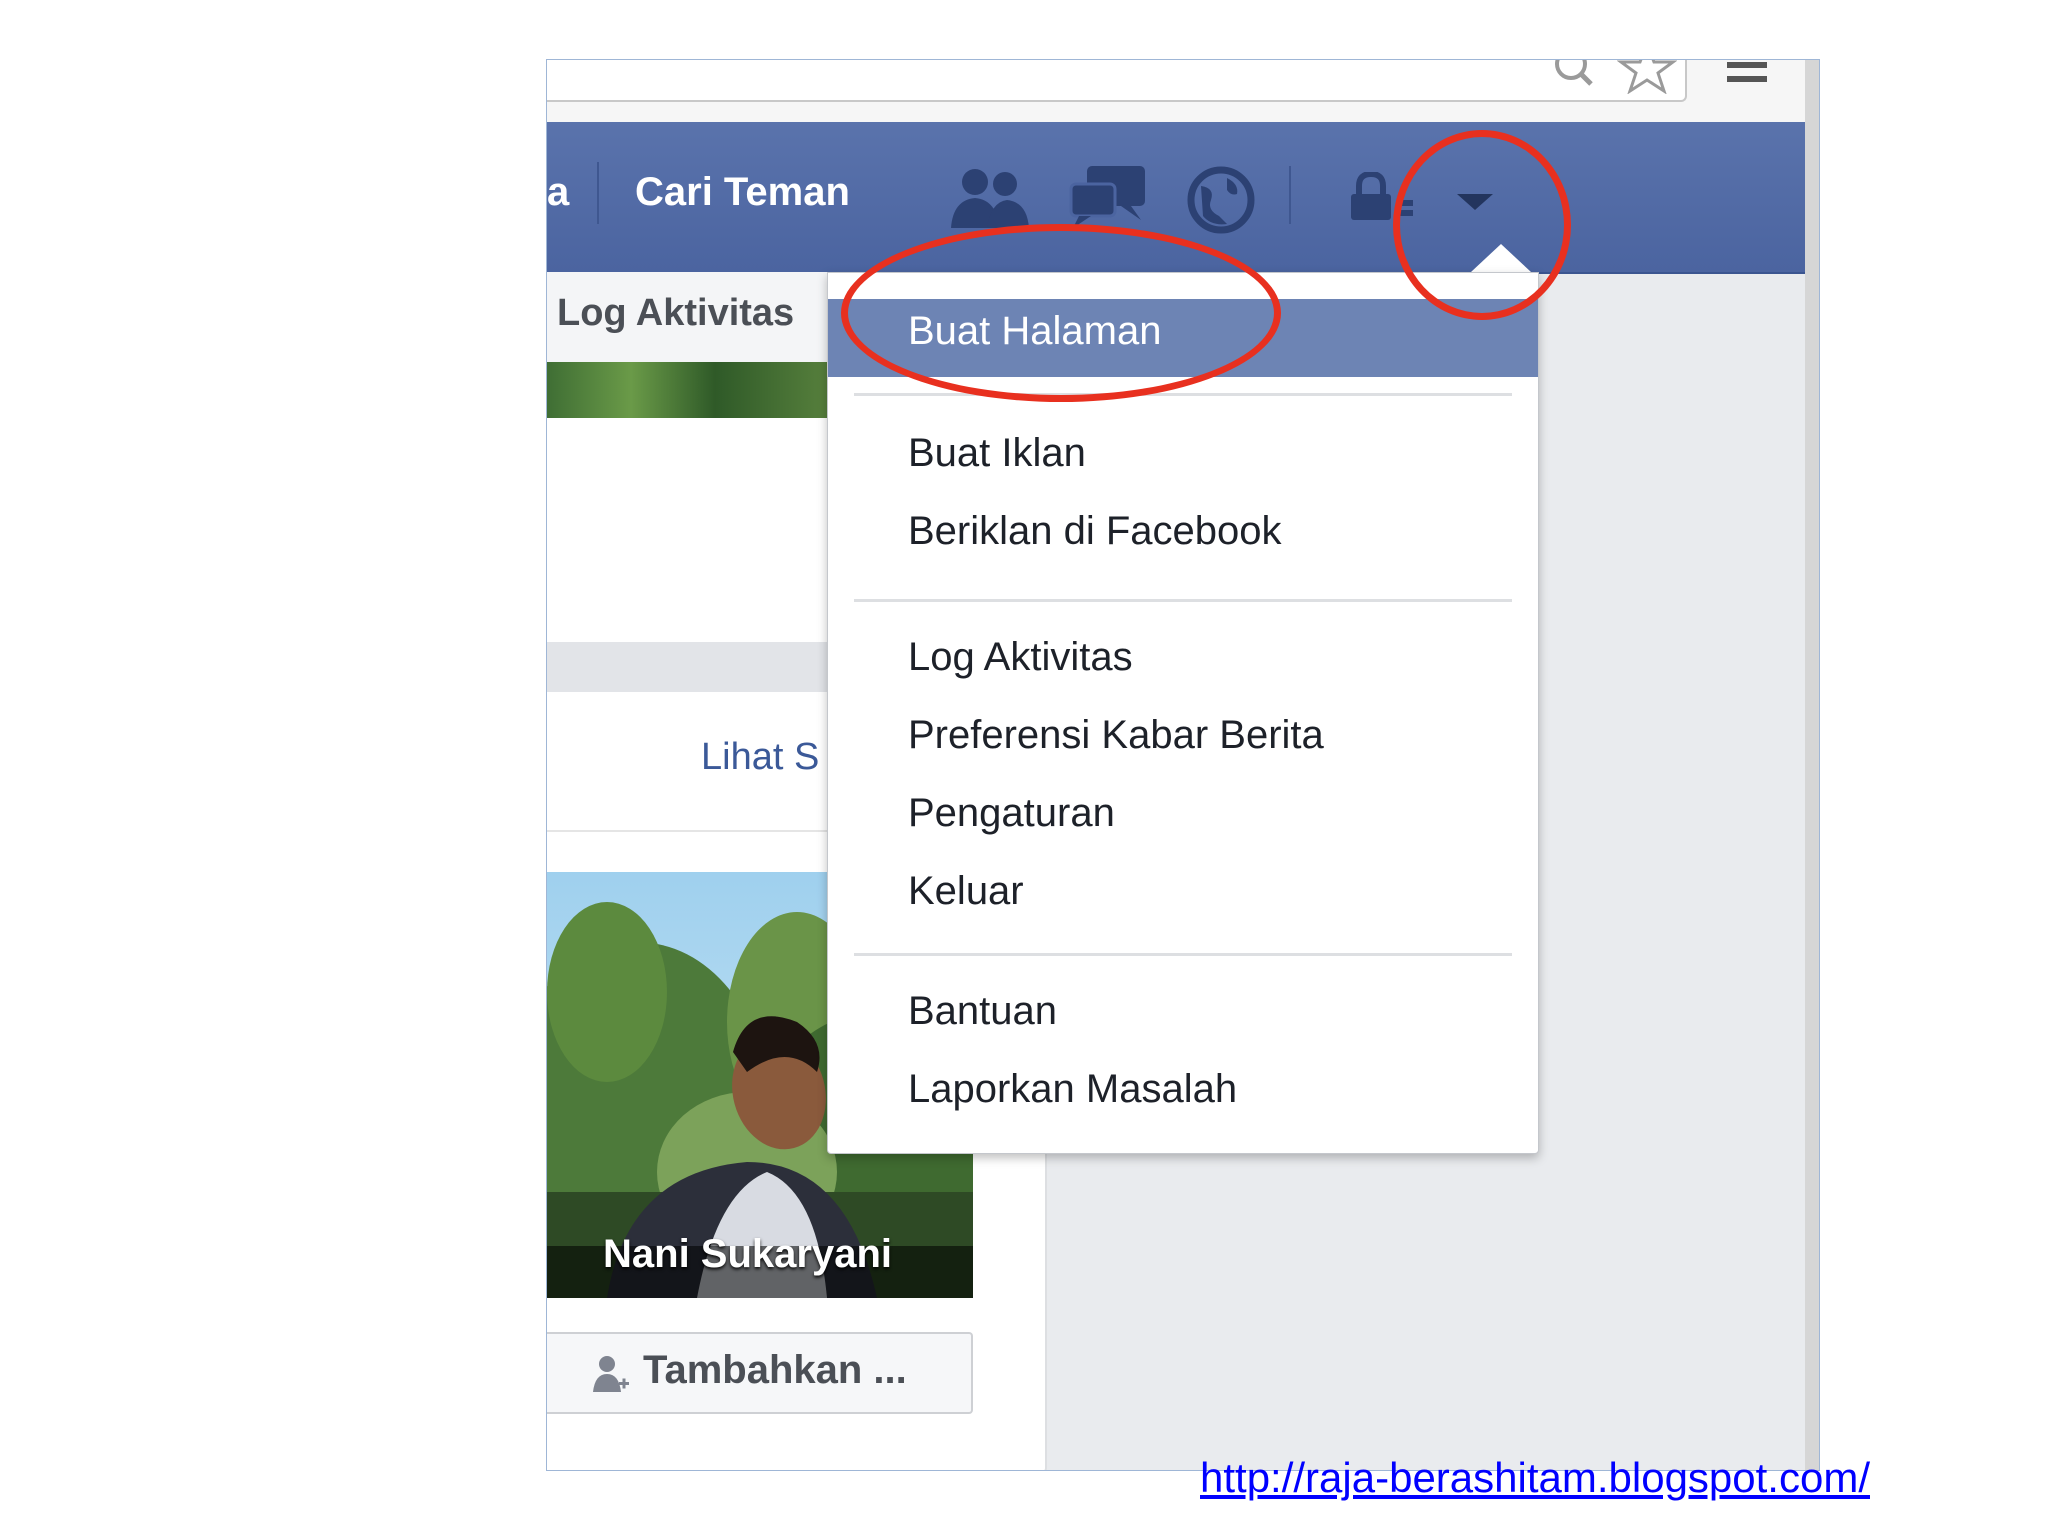 The width and height of the screenshot is (2048, 1536). I want to click on browser-toolbar, so click(1177, 91).